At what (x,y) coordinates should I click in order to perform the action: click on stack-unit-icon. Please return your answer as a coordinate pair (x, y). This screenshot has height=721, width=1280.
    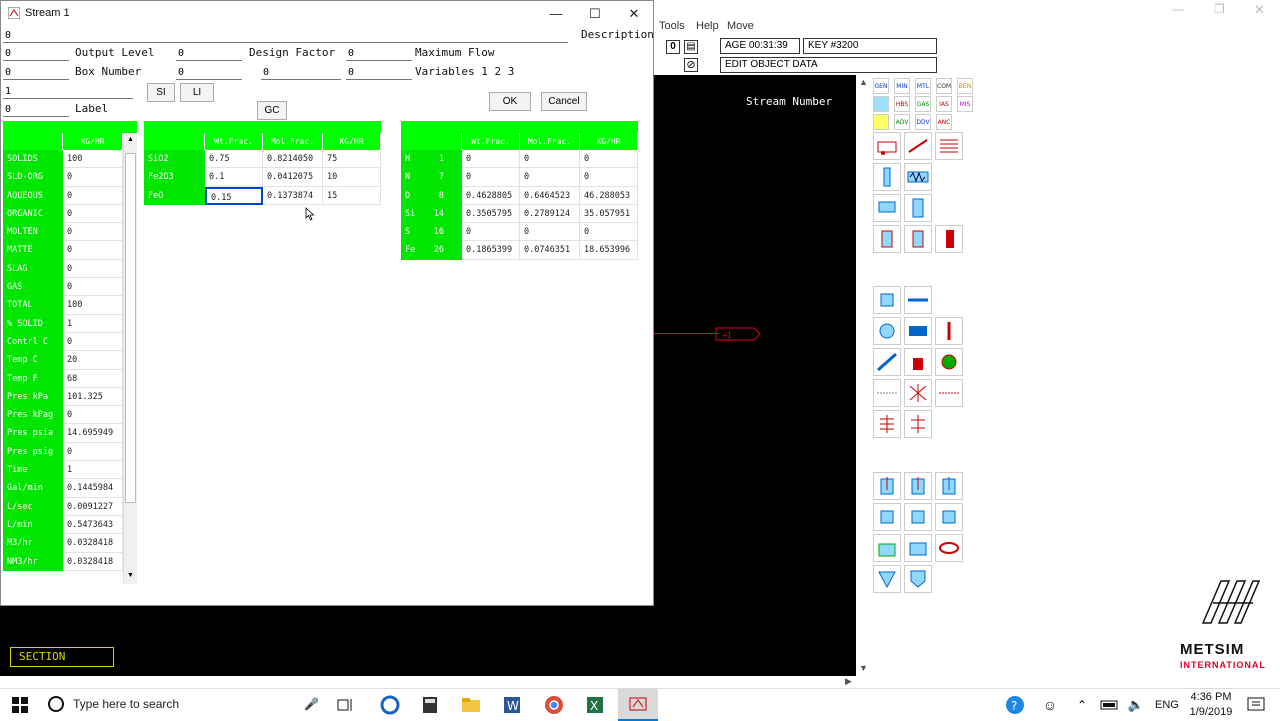
    Looking at the image, I should click on (918, 362).